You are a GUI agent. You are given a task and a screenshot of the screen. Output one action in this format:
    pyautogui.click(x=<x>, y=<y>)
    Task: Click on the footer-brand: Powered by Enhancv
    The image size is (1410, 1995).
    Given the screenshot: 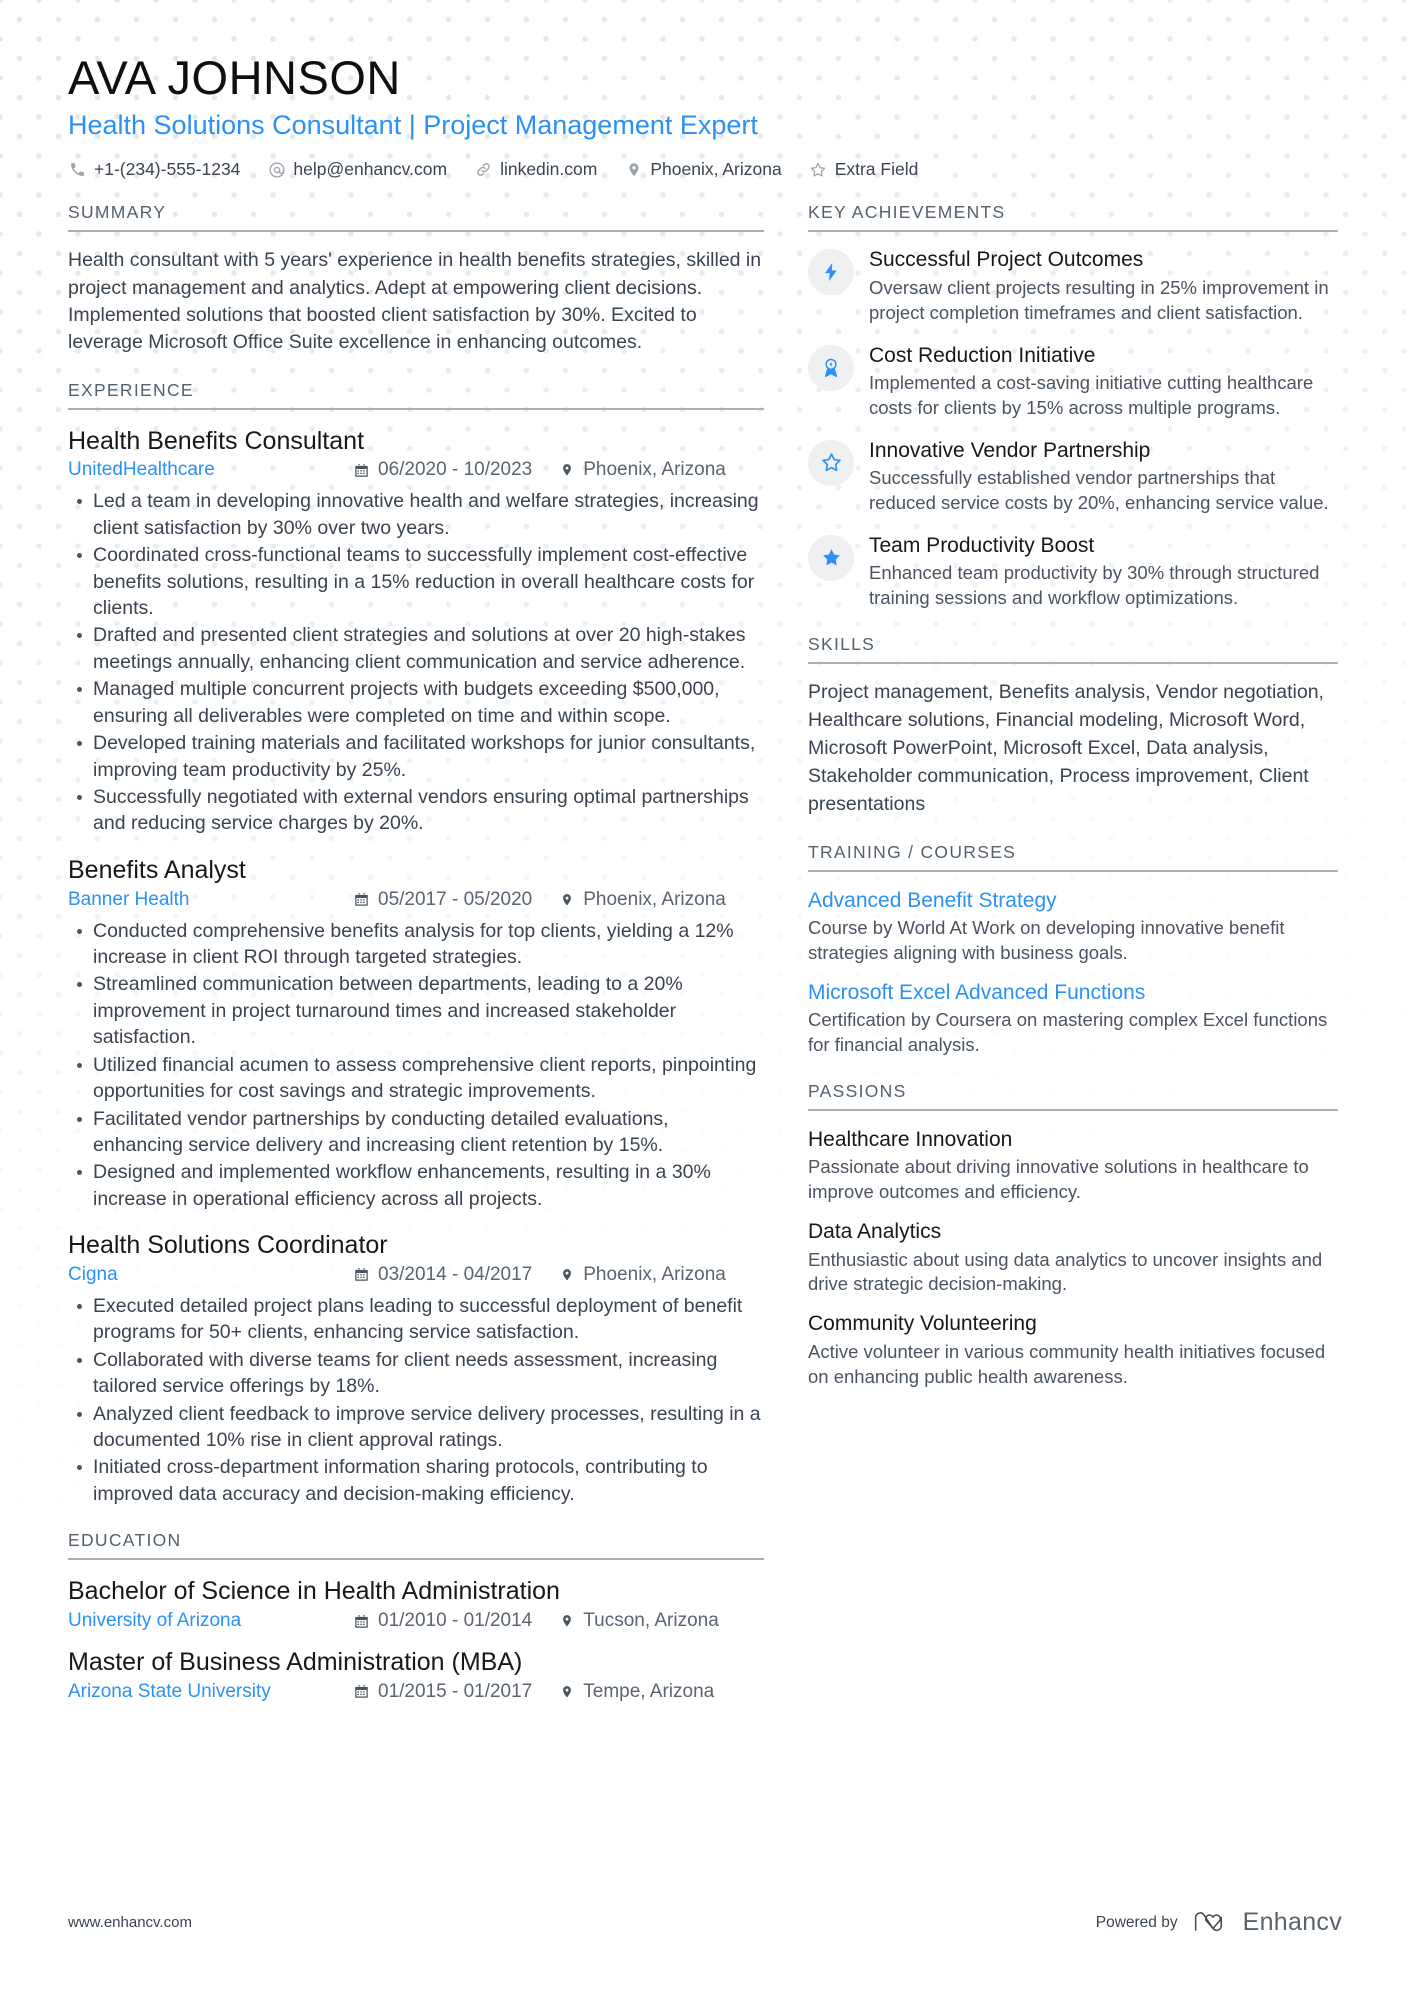 What is the action you would take?
    pyautogui.click(x=1219, y=1922)
    